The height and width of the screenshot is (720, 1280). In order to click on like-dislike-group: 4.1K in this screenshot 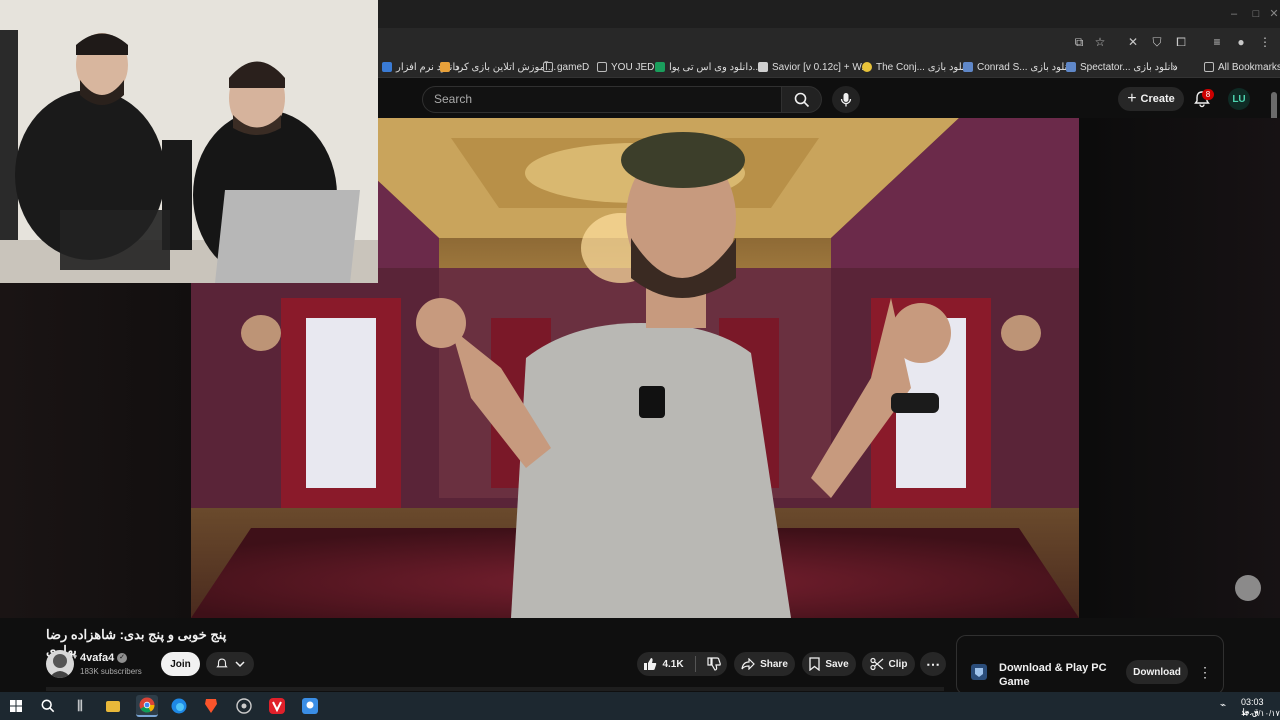, I will do `click(682, 664)`.